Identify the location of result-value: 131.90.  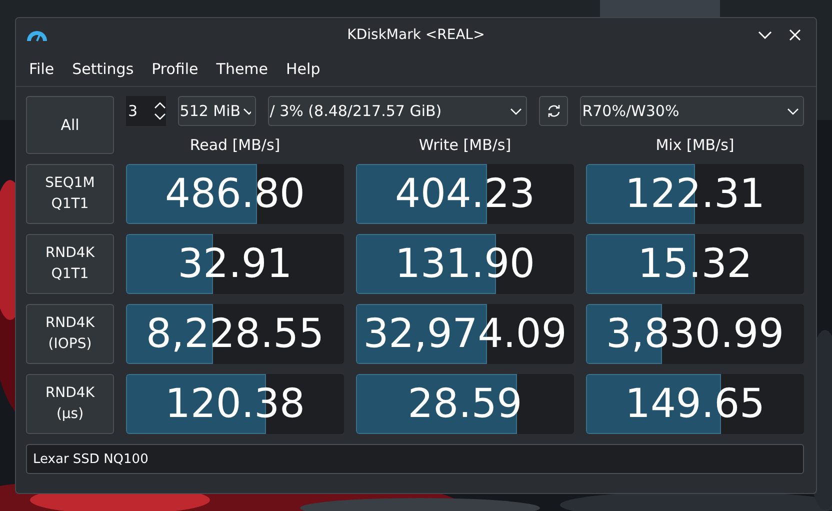
(465, 264).